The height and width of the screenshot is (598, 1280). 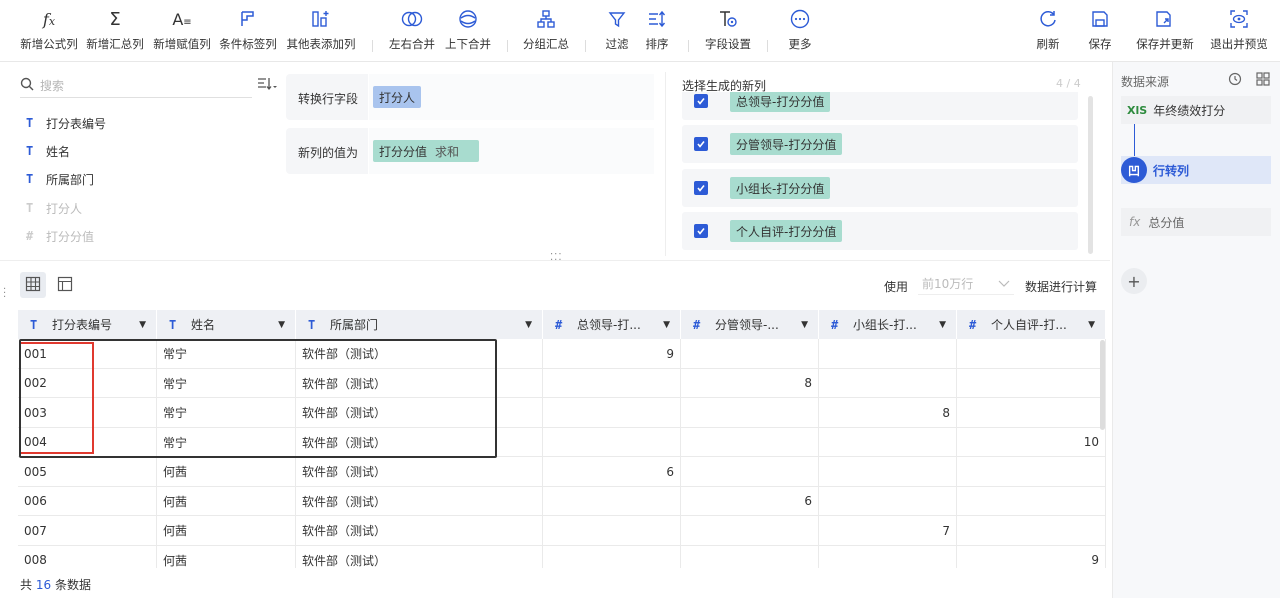 What do you see at coordinates (267, 85) in the screenshot?
I see `field-sort-icon` at bounding box center [267, 85].